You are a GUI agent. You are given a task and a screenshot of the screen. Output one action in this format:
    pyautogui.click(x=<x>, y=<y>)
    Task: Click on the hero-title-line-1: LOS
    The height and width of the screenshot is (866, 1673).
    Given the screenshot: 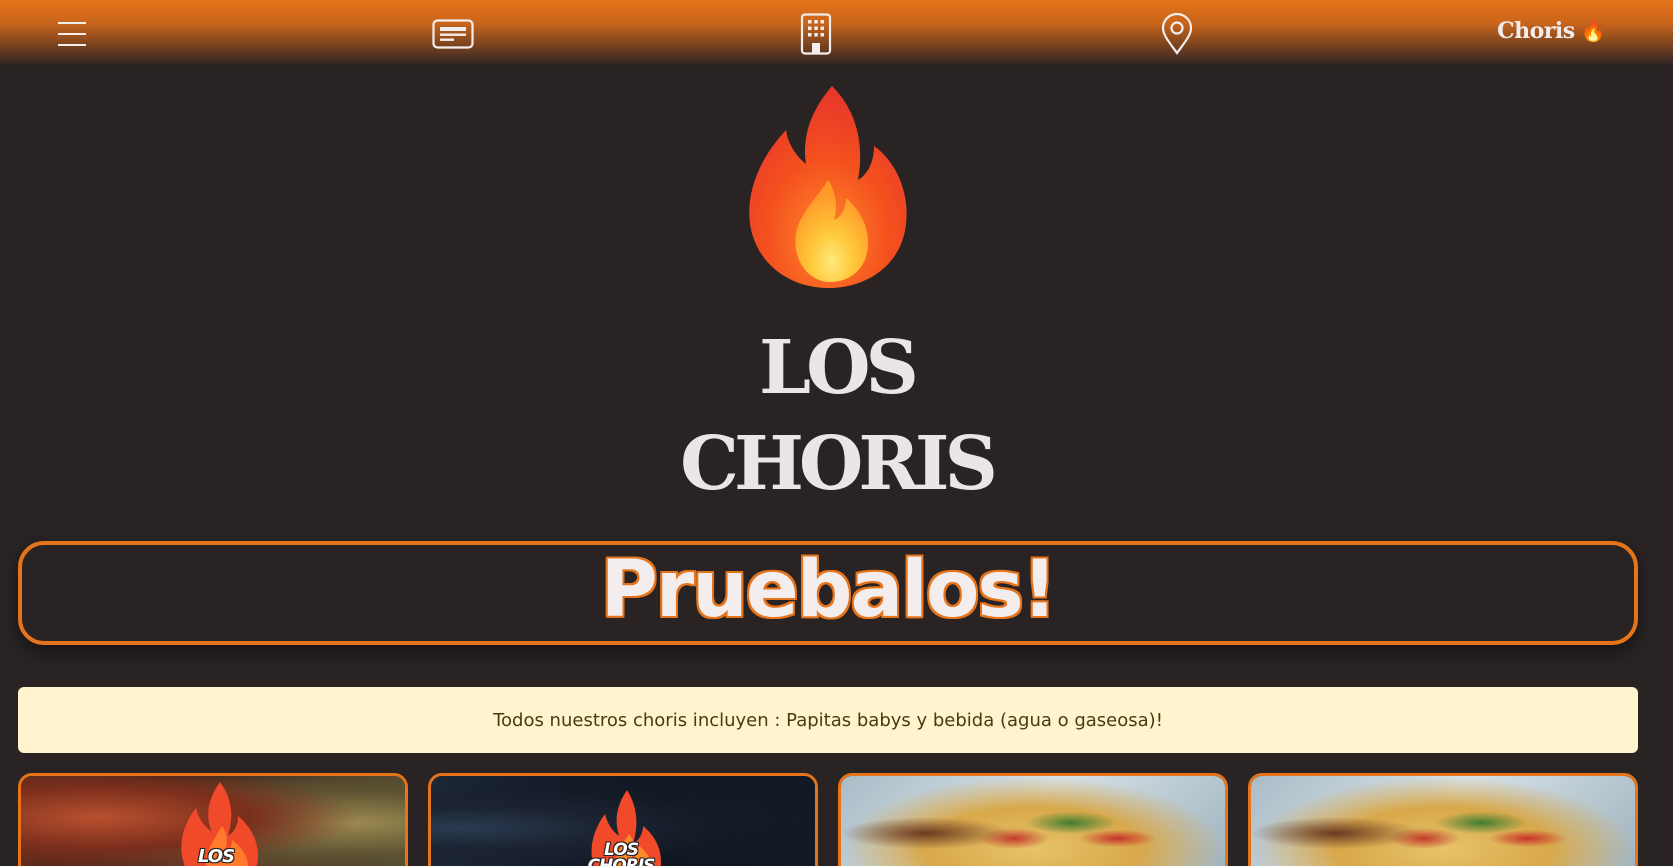 What is the action you would take?
    pyautogui.click(x=839, y=368)
    